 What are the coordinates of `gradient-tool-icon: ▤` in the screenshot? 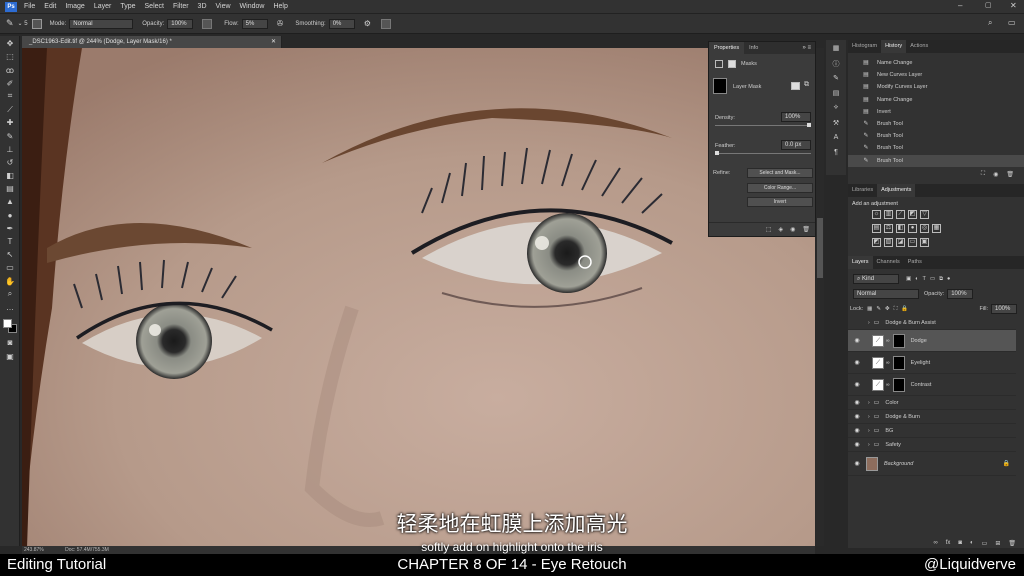 It's located at (10, 188).